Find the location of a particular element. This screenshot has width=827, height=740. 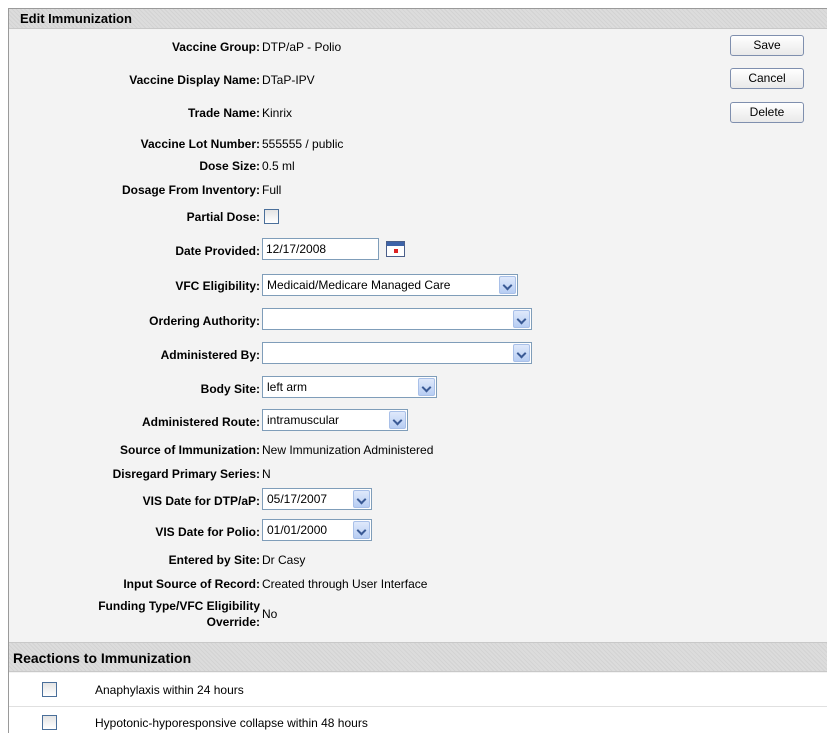

funding-override-label-line2: Override: is located at coordinates (233, 622).